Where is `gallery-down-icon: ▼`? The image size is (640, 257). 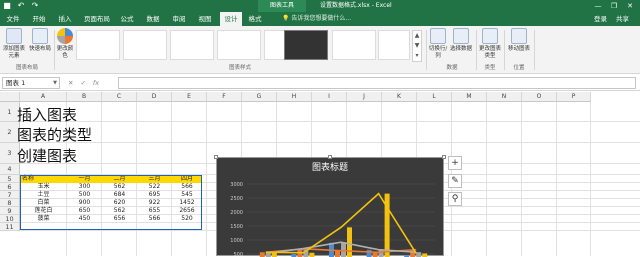 gallery-down-icon: ▼ is located at coordinates (417, 46).